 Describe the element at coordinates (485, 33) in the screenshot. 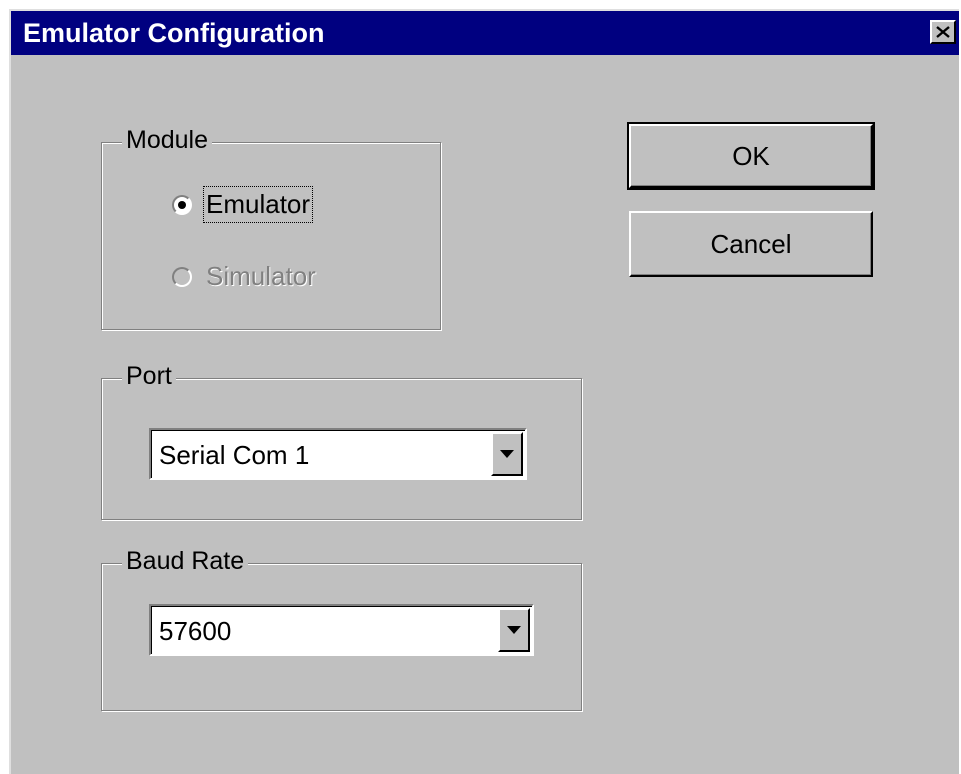

I see `title-bar: Emulator Configuration` at that location.